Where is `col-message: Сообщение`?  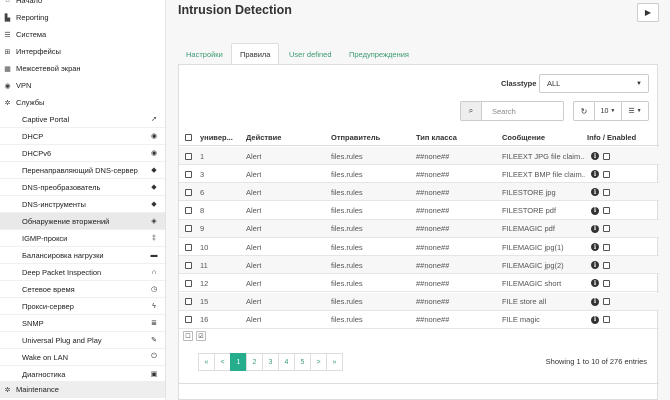
col-message: Сообщение is located at coordinates (523, 137).